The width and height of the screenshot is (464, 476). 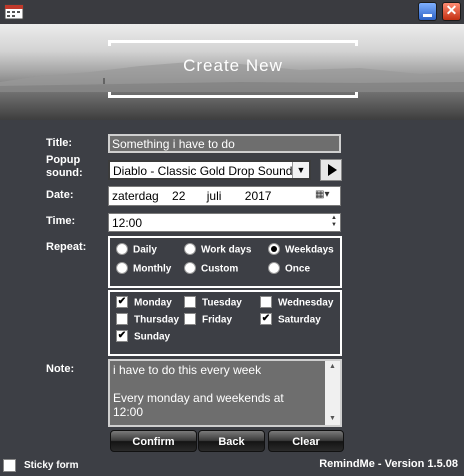 What do you see at coordinates (127, 223) in the screenshot?
I see `time-value: 12:00` at bounding box center [127, 223].